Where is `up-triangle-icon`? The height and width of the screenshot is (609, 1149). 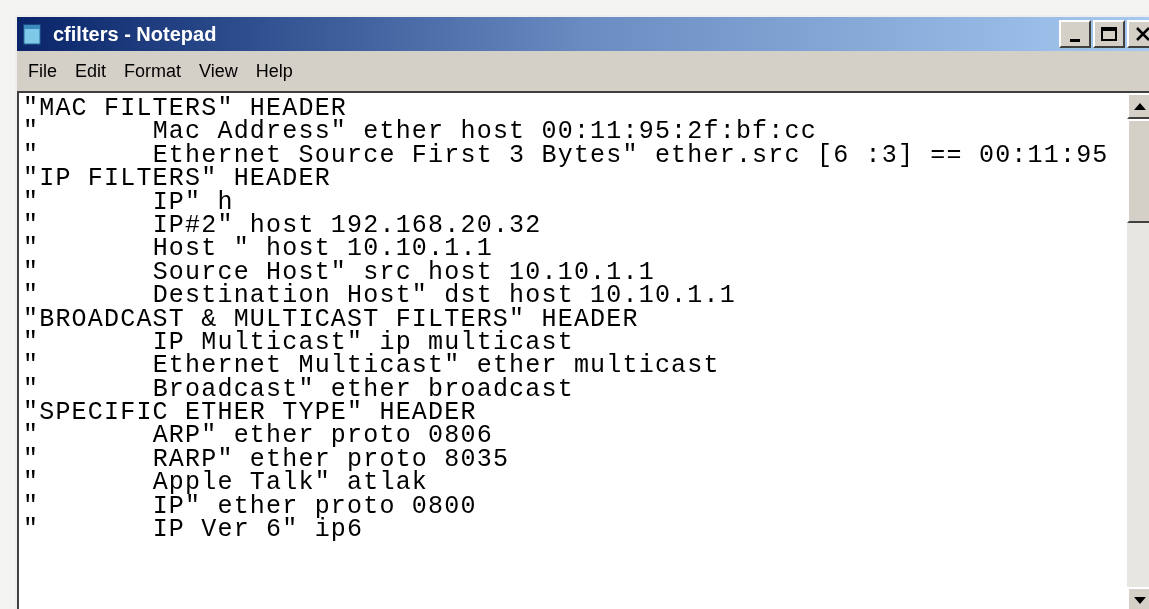
up-triangle-icon is located at coordinates (1140, 106).